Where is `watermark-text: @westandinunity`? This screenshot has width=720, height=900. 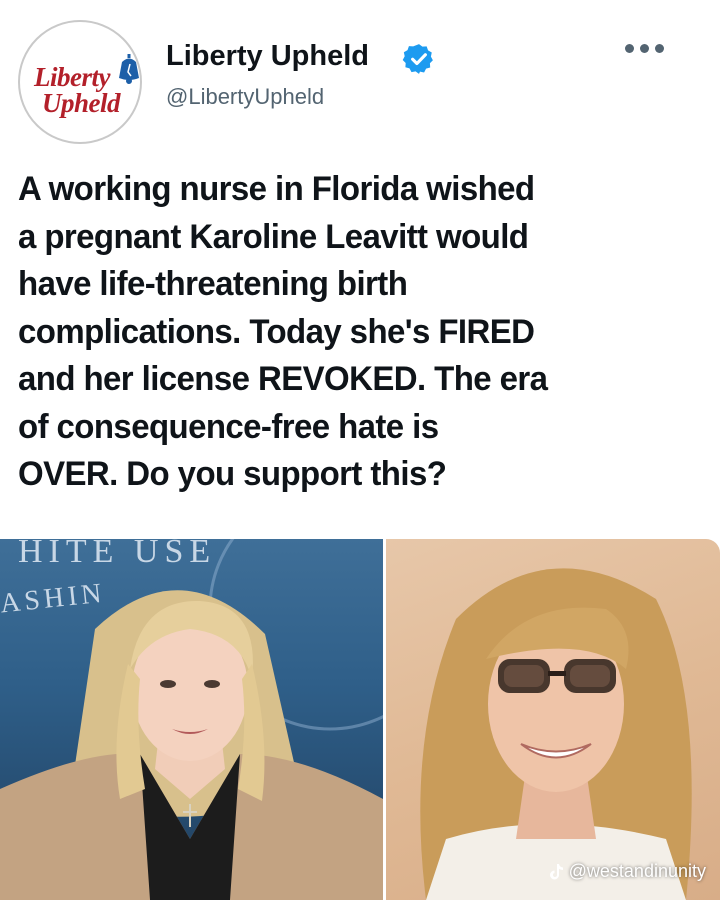
watermark-text: @westandinunity is located at coordinates (637, 871).